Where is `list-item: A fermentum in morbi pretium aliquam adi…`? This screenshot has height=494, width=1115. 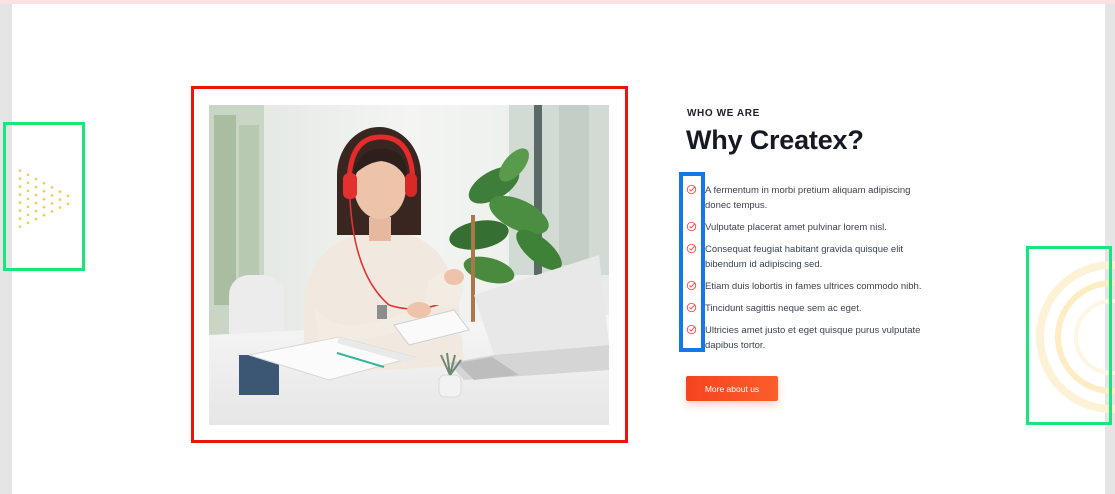 list-item: A fermentum in morbi pretium aliquam adi… is located at coordinates (806, 198).